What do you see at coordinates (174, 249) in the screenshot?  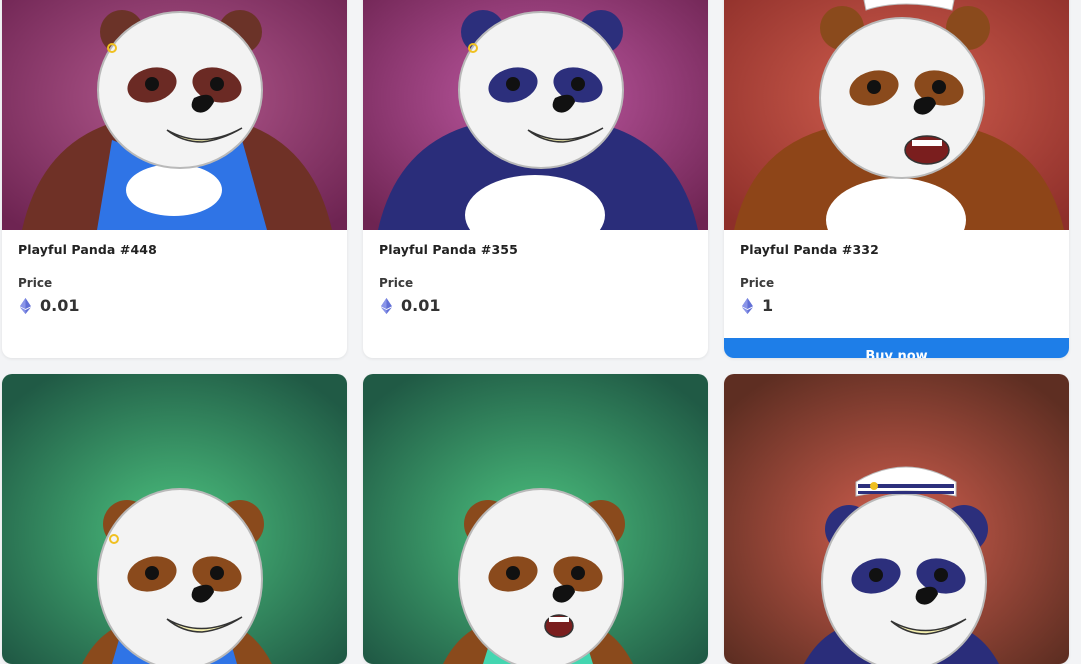 I see `nft-title: Playful Panda #448` at bounding box center [174, 249].